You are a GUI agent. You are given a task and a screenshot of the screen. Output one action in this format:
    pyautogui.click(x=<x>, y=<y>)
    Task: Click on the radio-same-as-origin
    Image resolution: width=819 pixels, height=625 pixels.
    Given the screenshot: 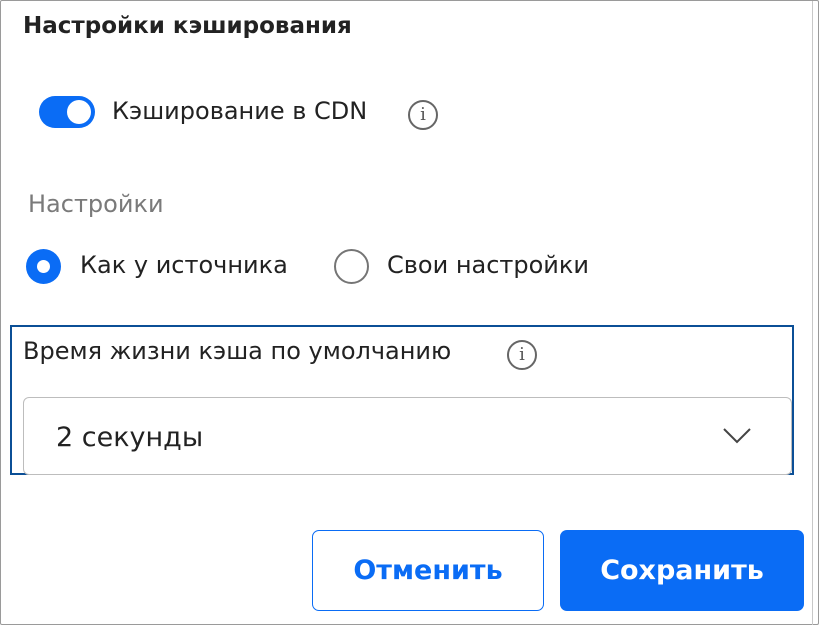 What is the action you would take?
    pyautogui.click(x=43, y=266)
    